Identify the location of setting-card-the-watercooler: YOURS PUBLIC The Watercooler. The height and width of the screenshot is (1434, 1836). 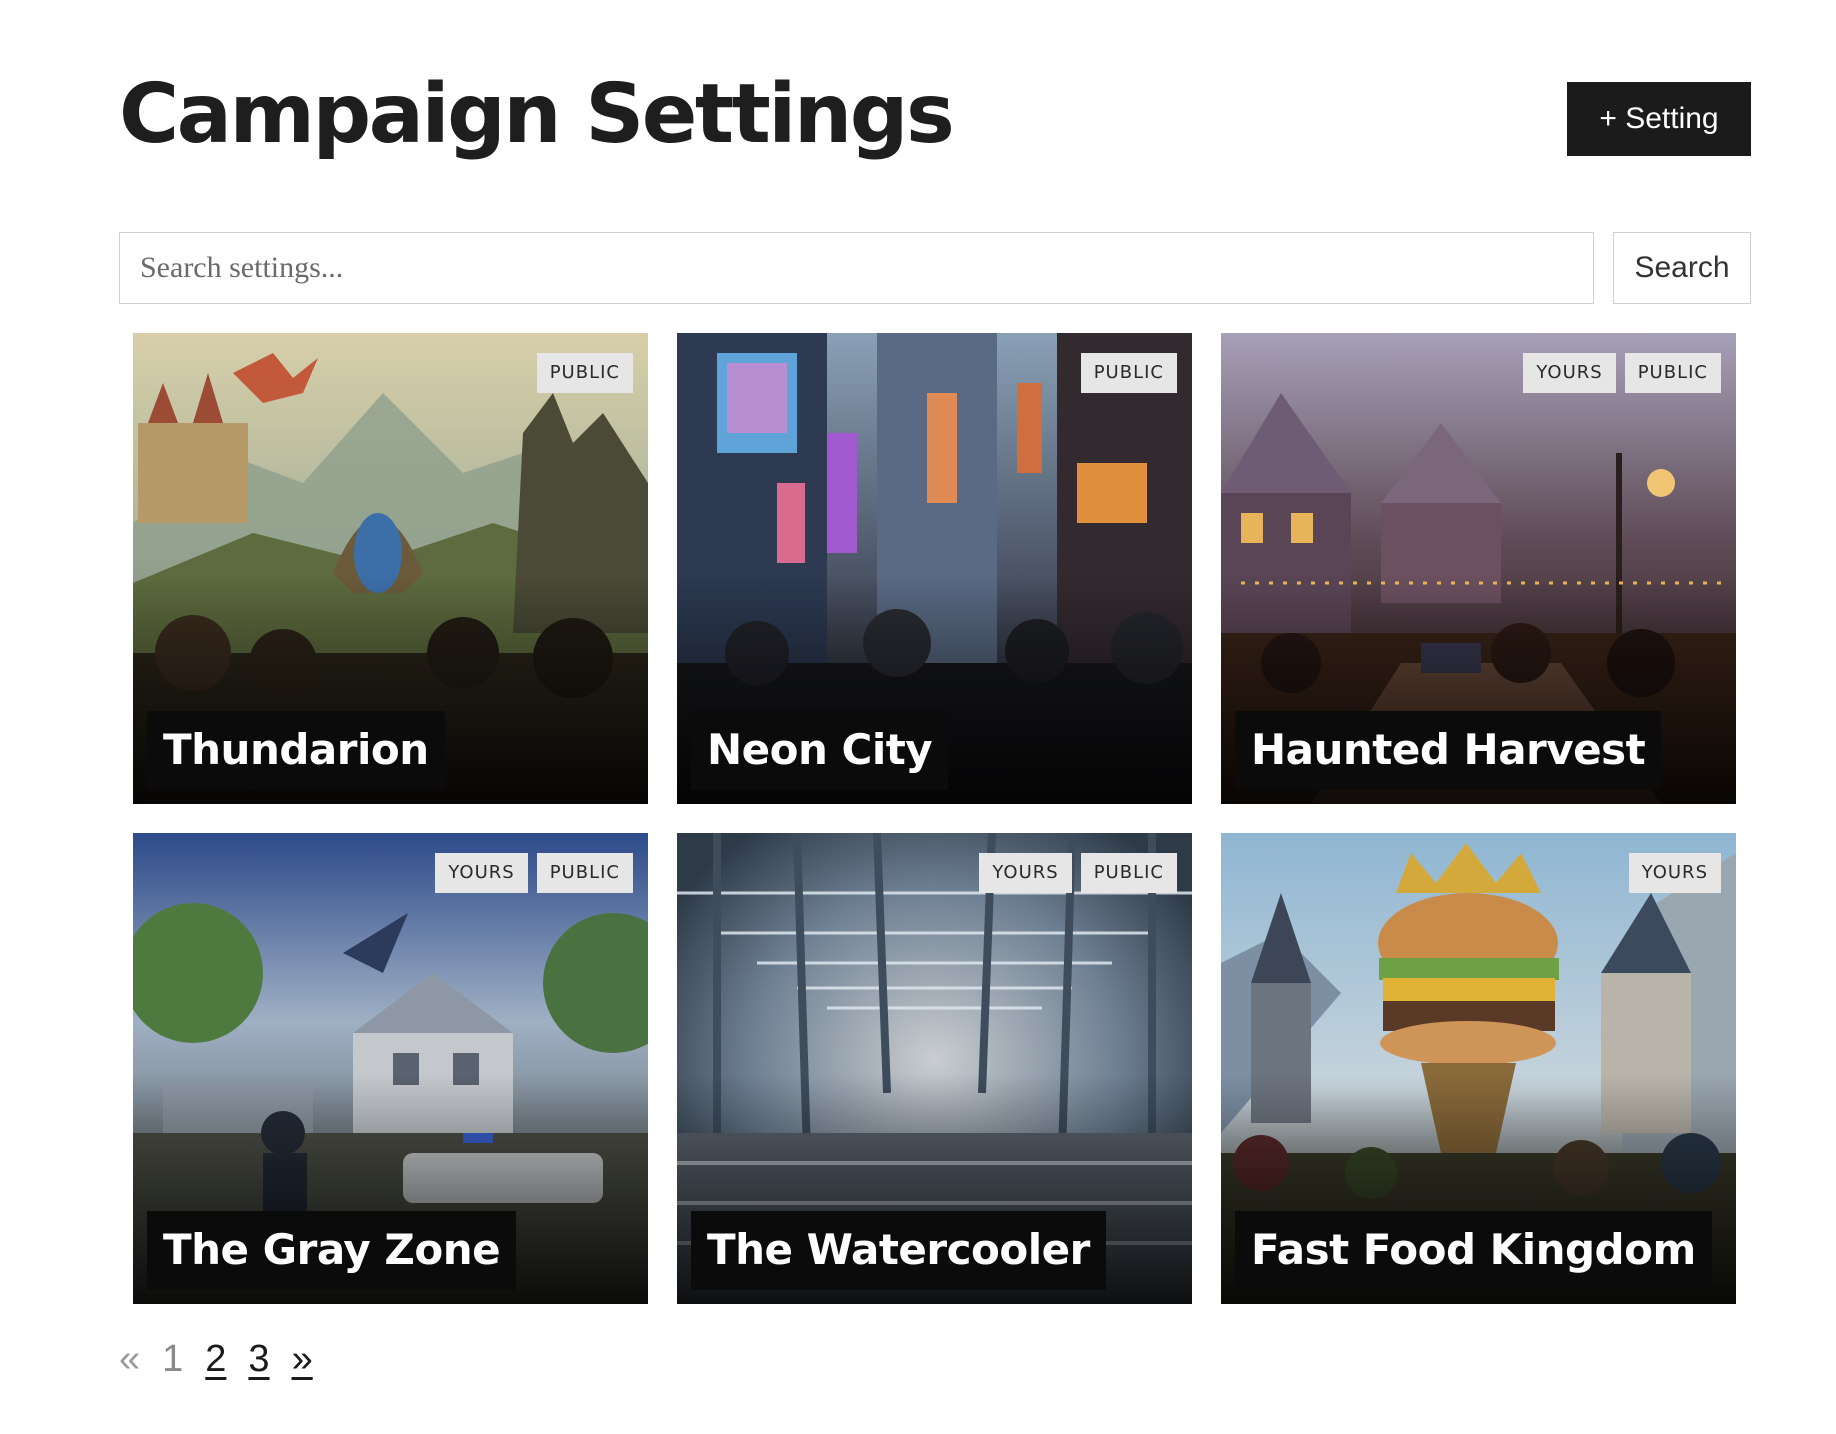
(934, 1068).